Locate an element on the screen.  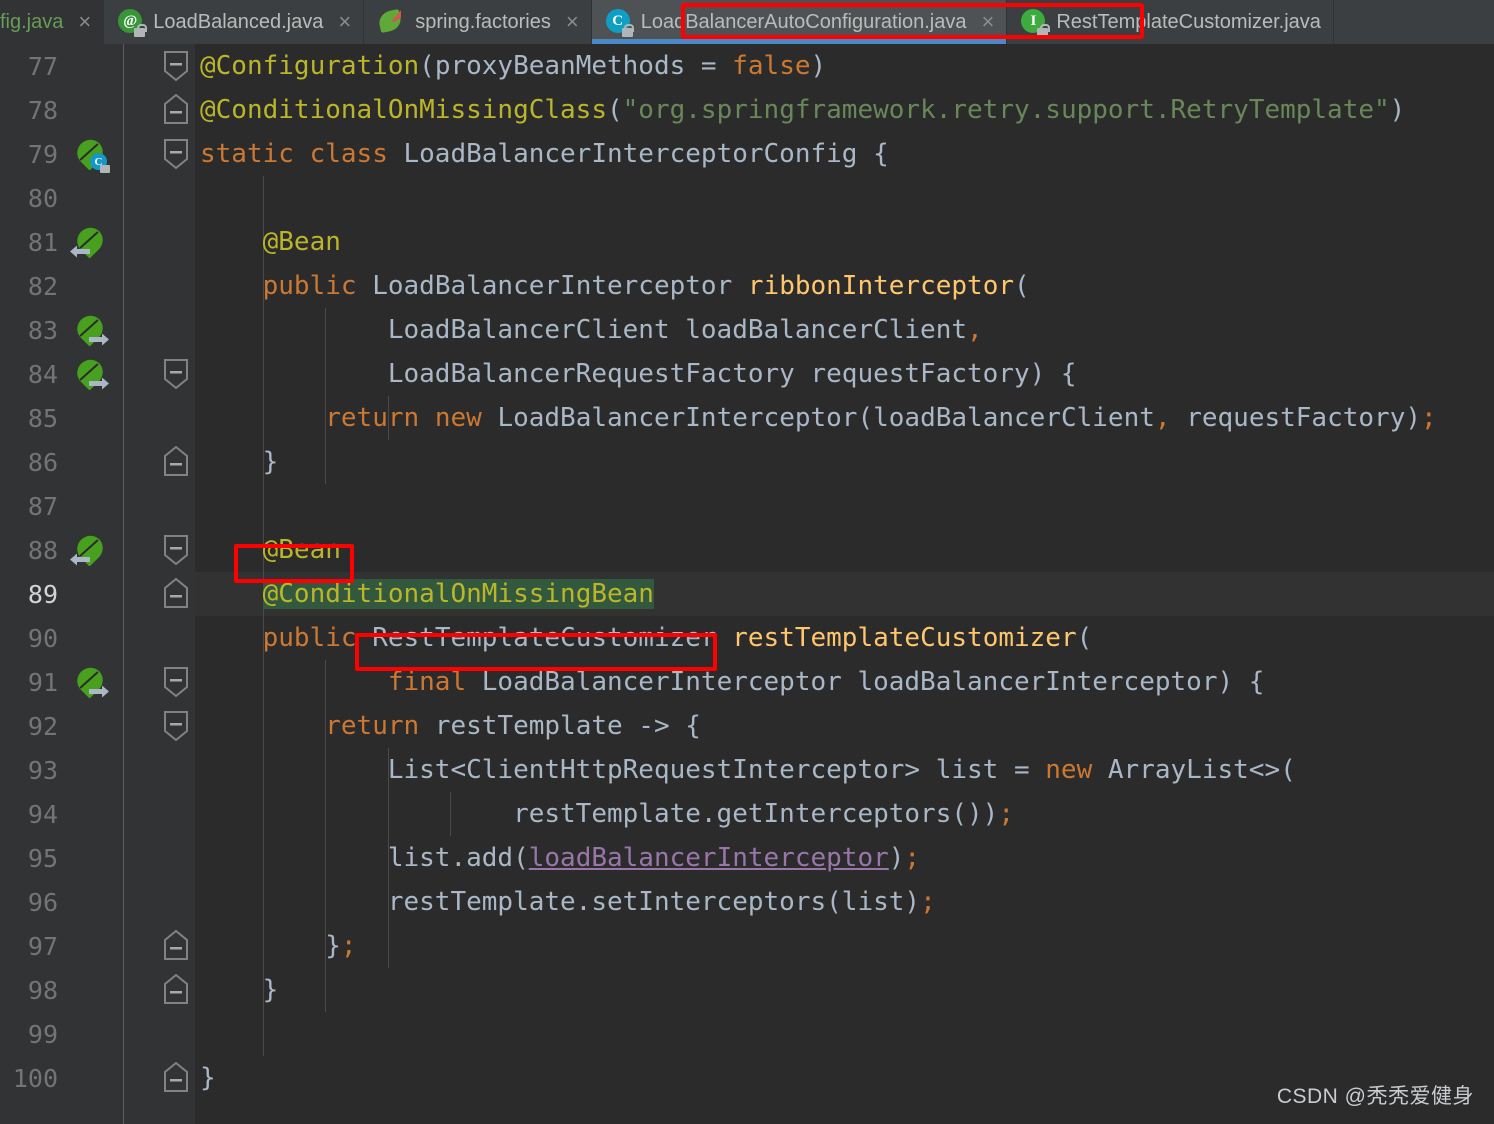
code-line: 80 is located at coordinates (747, 198).